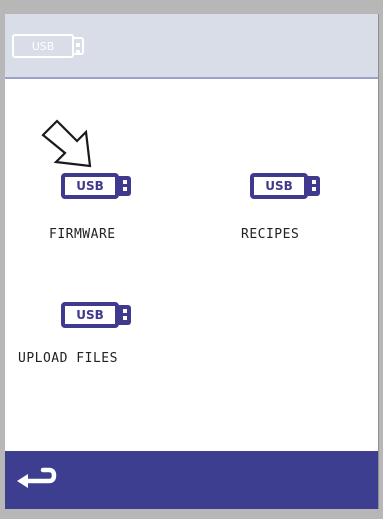 The width and height of the screenshot is (383, 519). I want to click on header-bar: USB, so click(191, 46).